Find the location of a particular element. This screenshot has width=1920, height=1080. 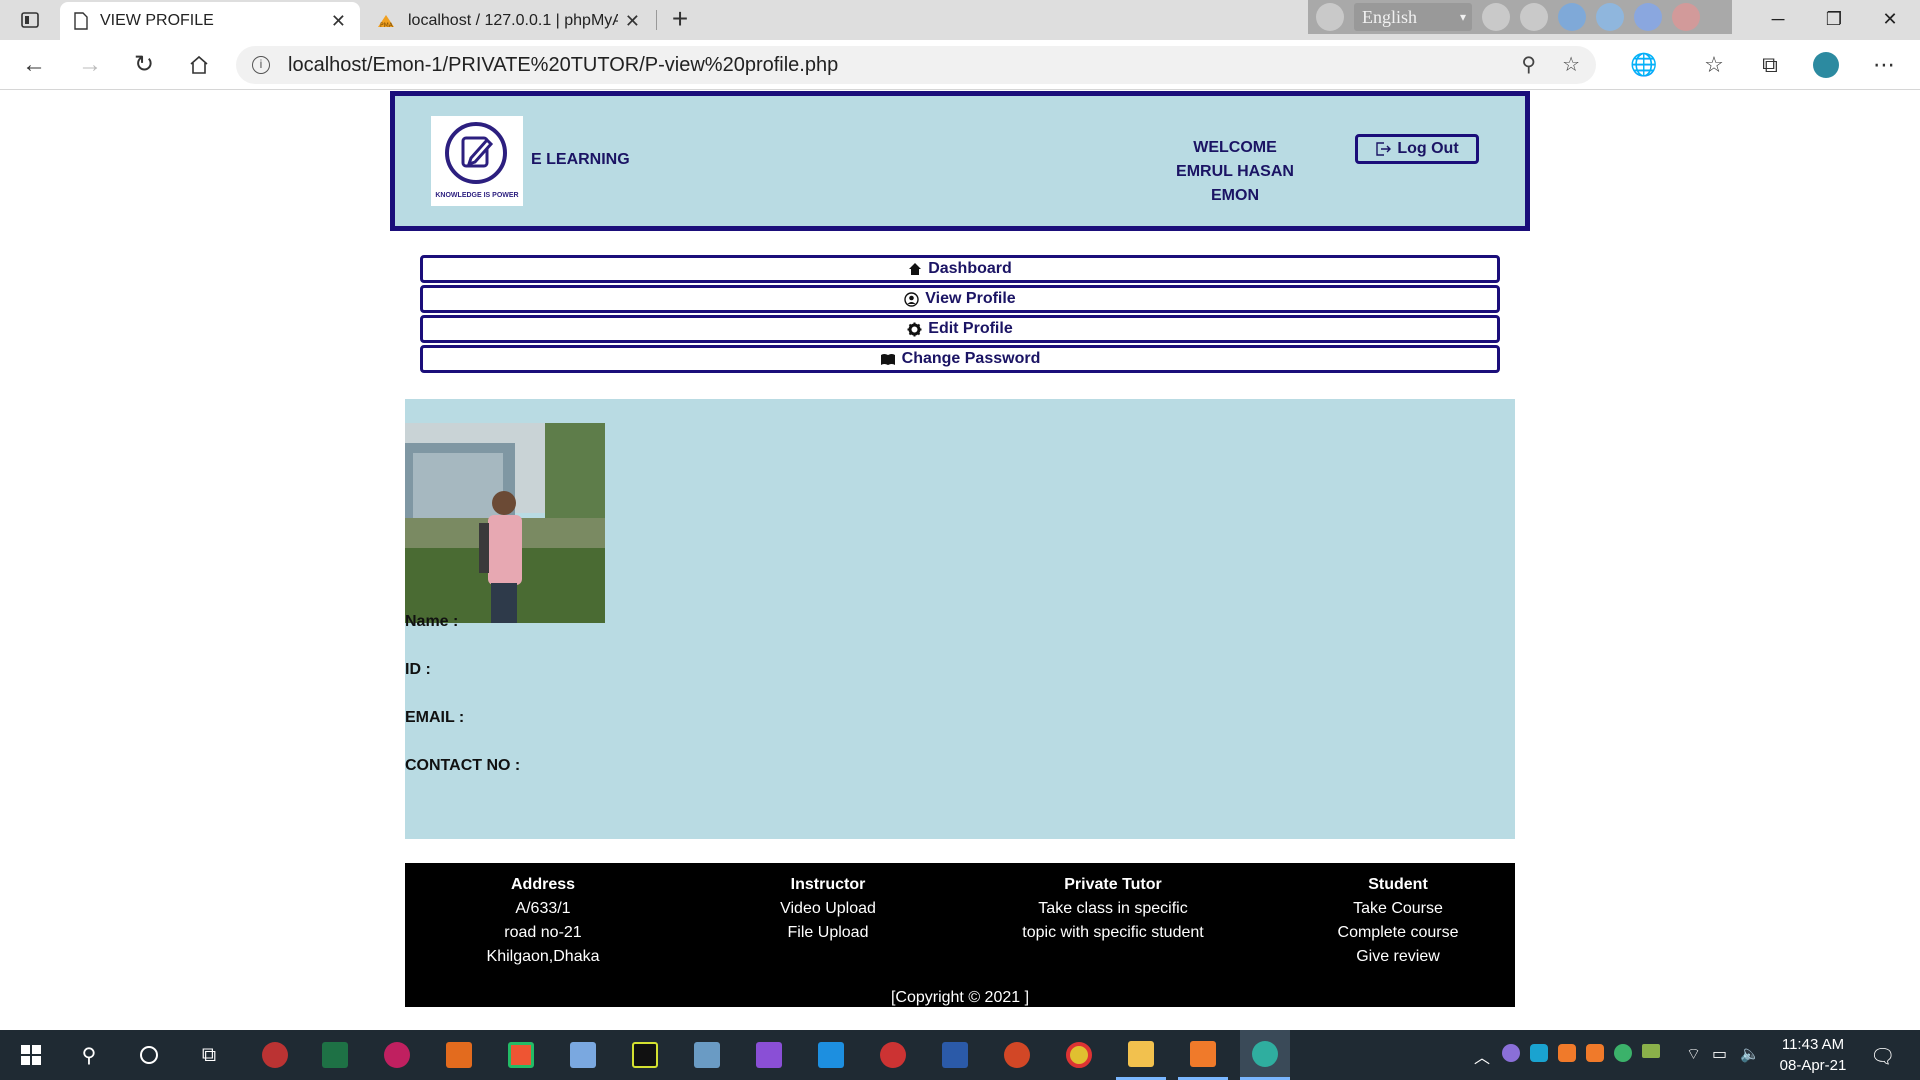

back-button: ← is located at coordinates (34, 65).